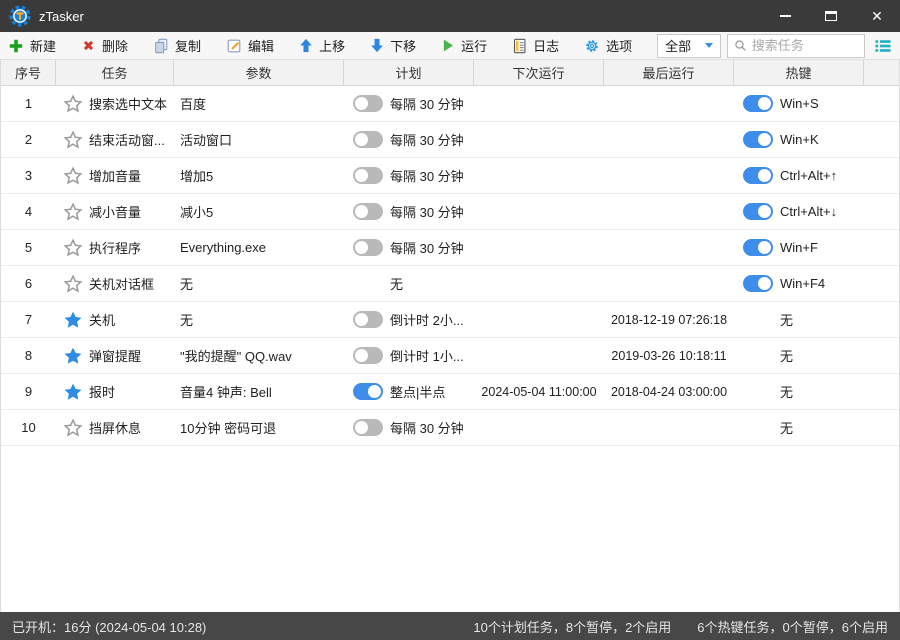 The image size is (900, 640). Describe the element at coordinates (397, 284) in the screenshot. I see `schedule-label: 无` at that location.